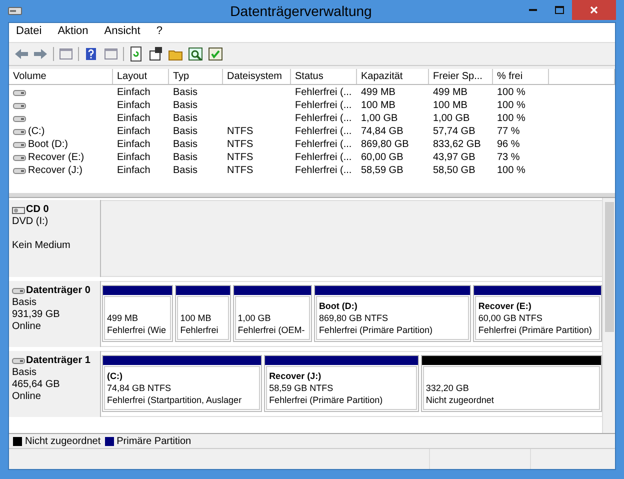  Describe the element at coordinates (41, 54) in the screenshot. I see `forward-arrow-icon` at that location.